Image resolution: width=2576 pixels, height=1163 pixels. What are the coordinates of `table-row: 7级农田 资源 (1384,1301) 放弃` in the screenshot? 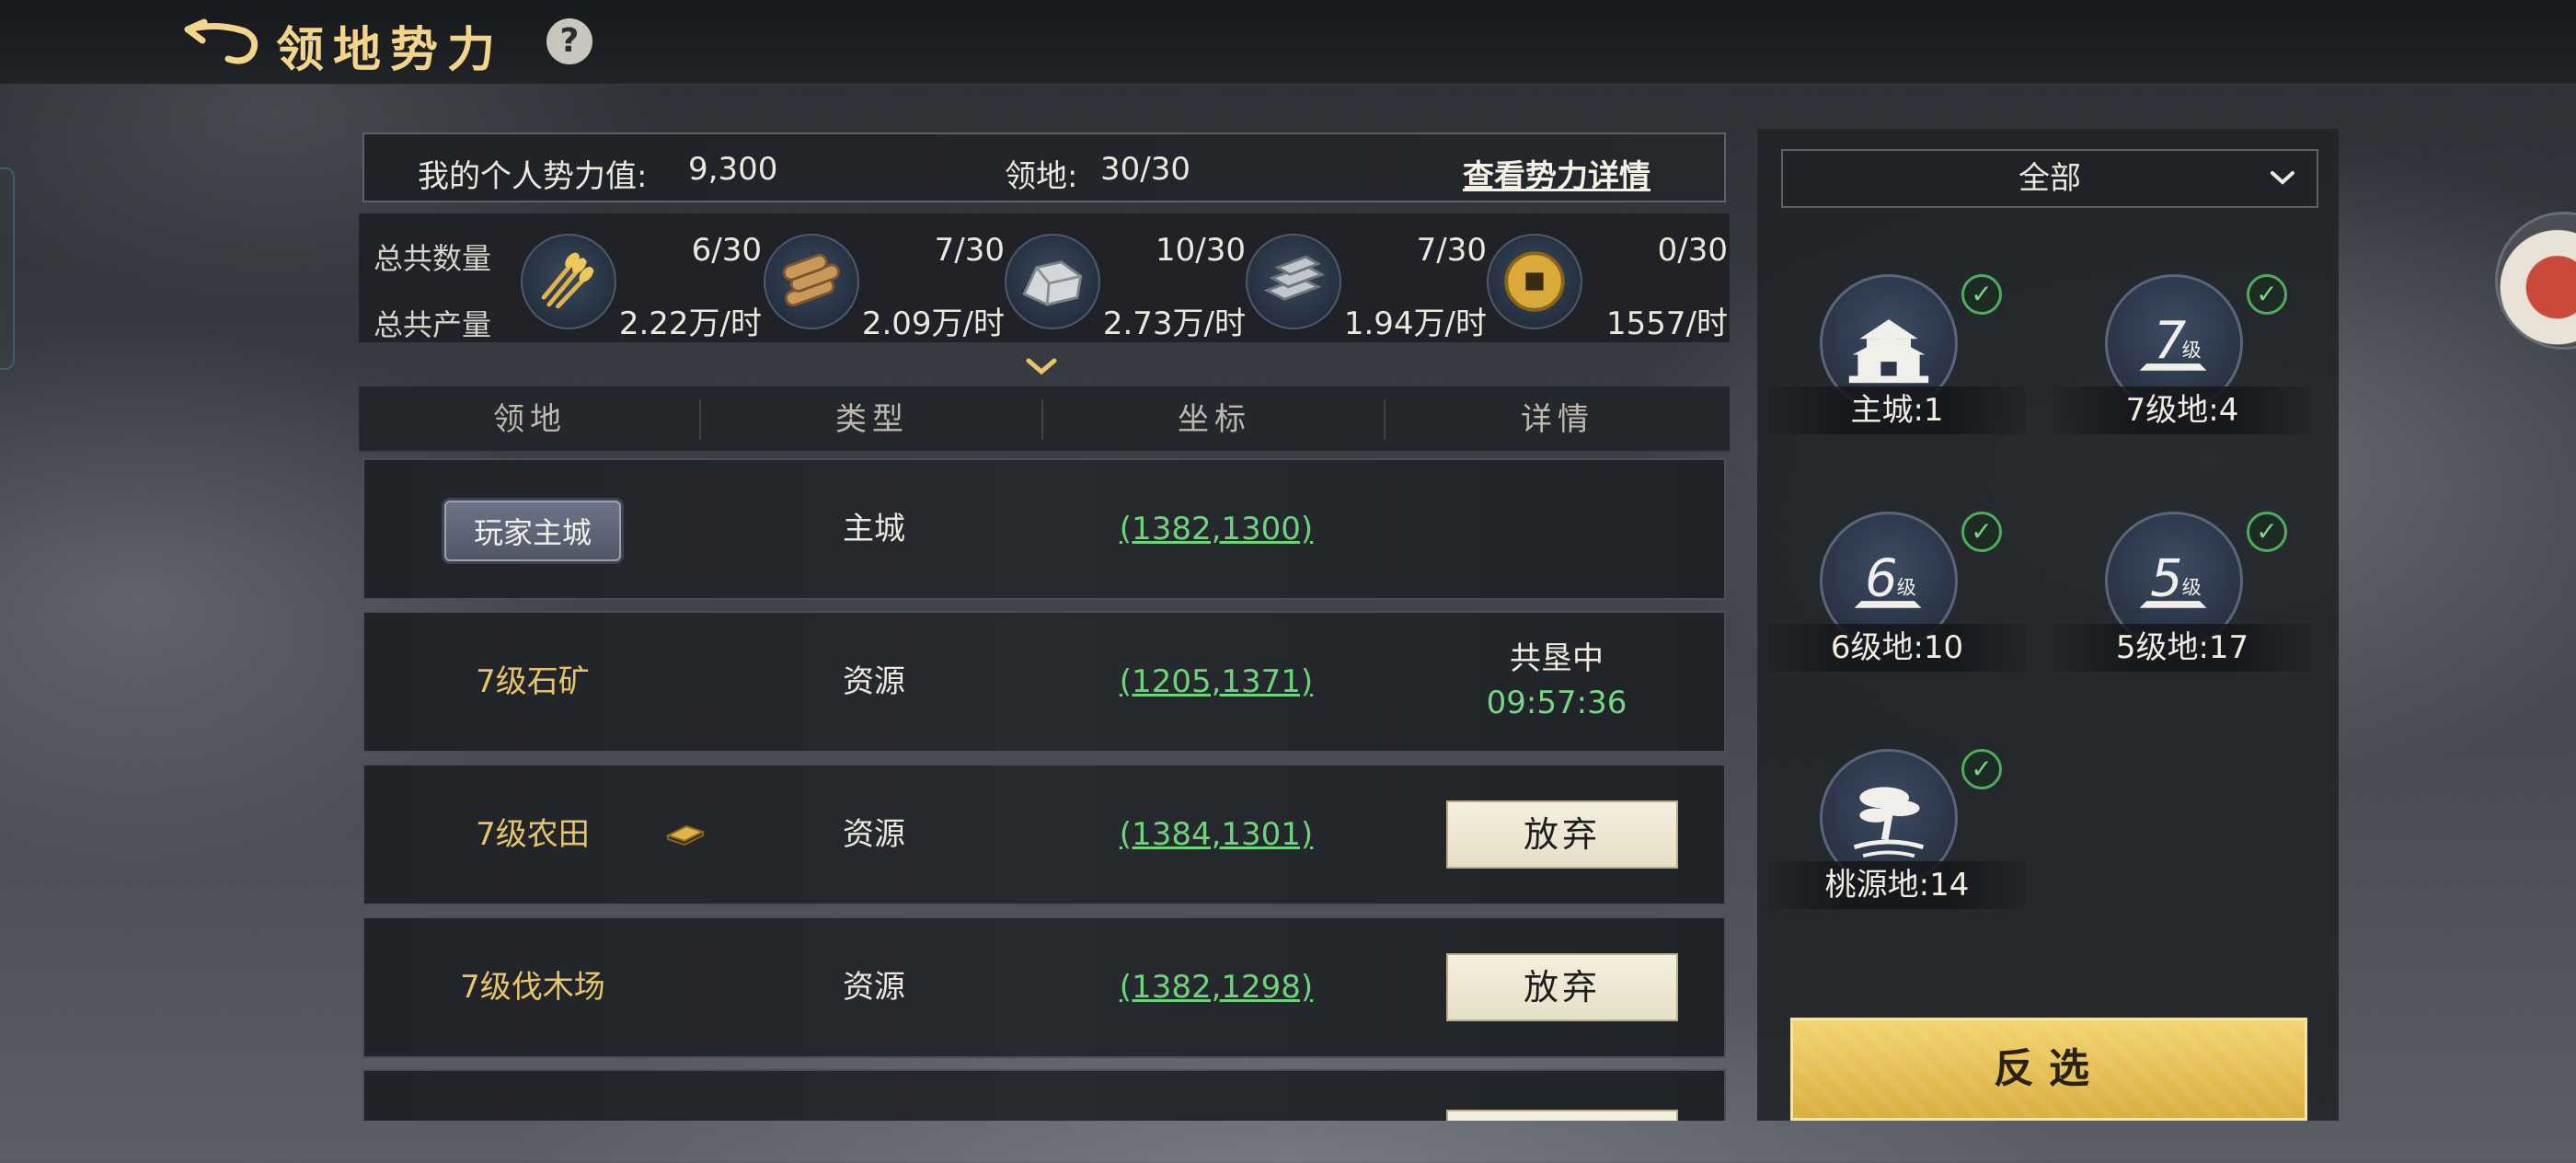 It's located at (1044, 834).